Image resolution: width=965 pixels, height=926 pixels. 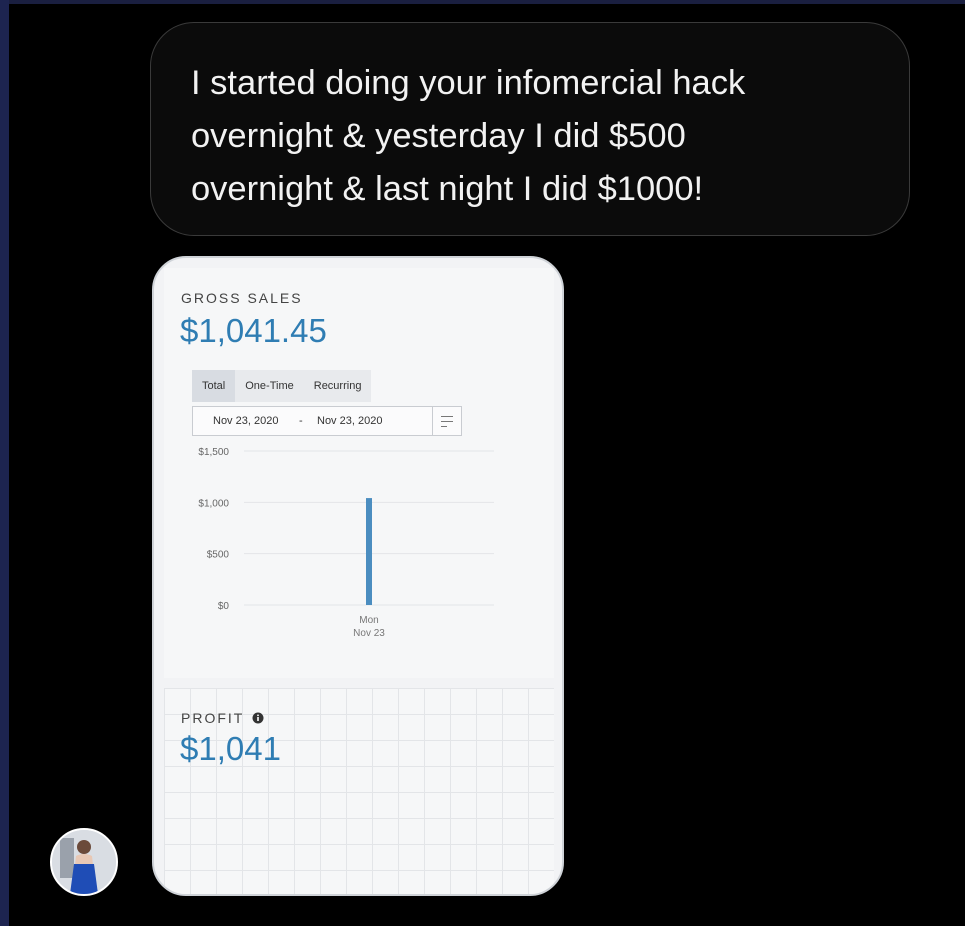 What do you see at coordinates (369, 633) in the screenshot?
I see `x-tick-label: Nov 23` at bounding box center [369, 633].